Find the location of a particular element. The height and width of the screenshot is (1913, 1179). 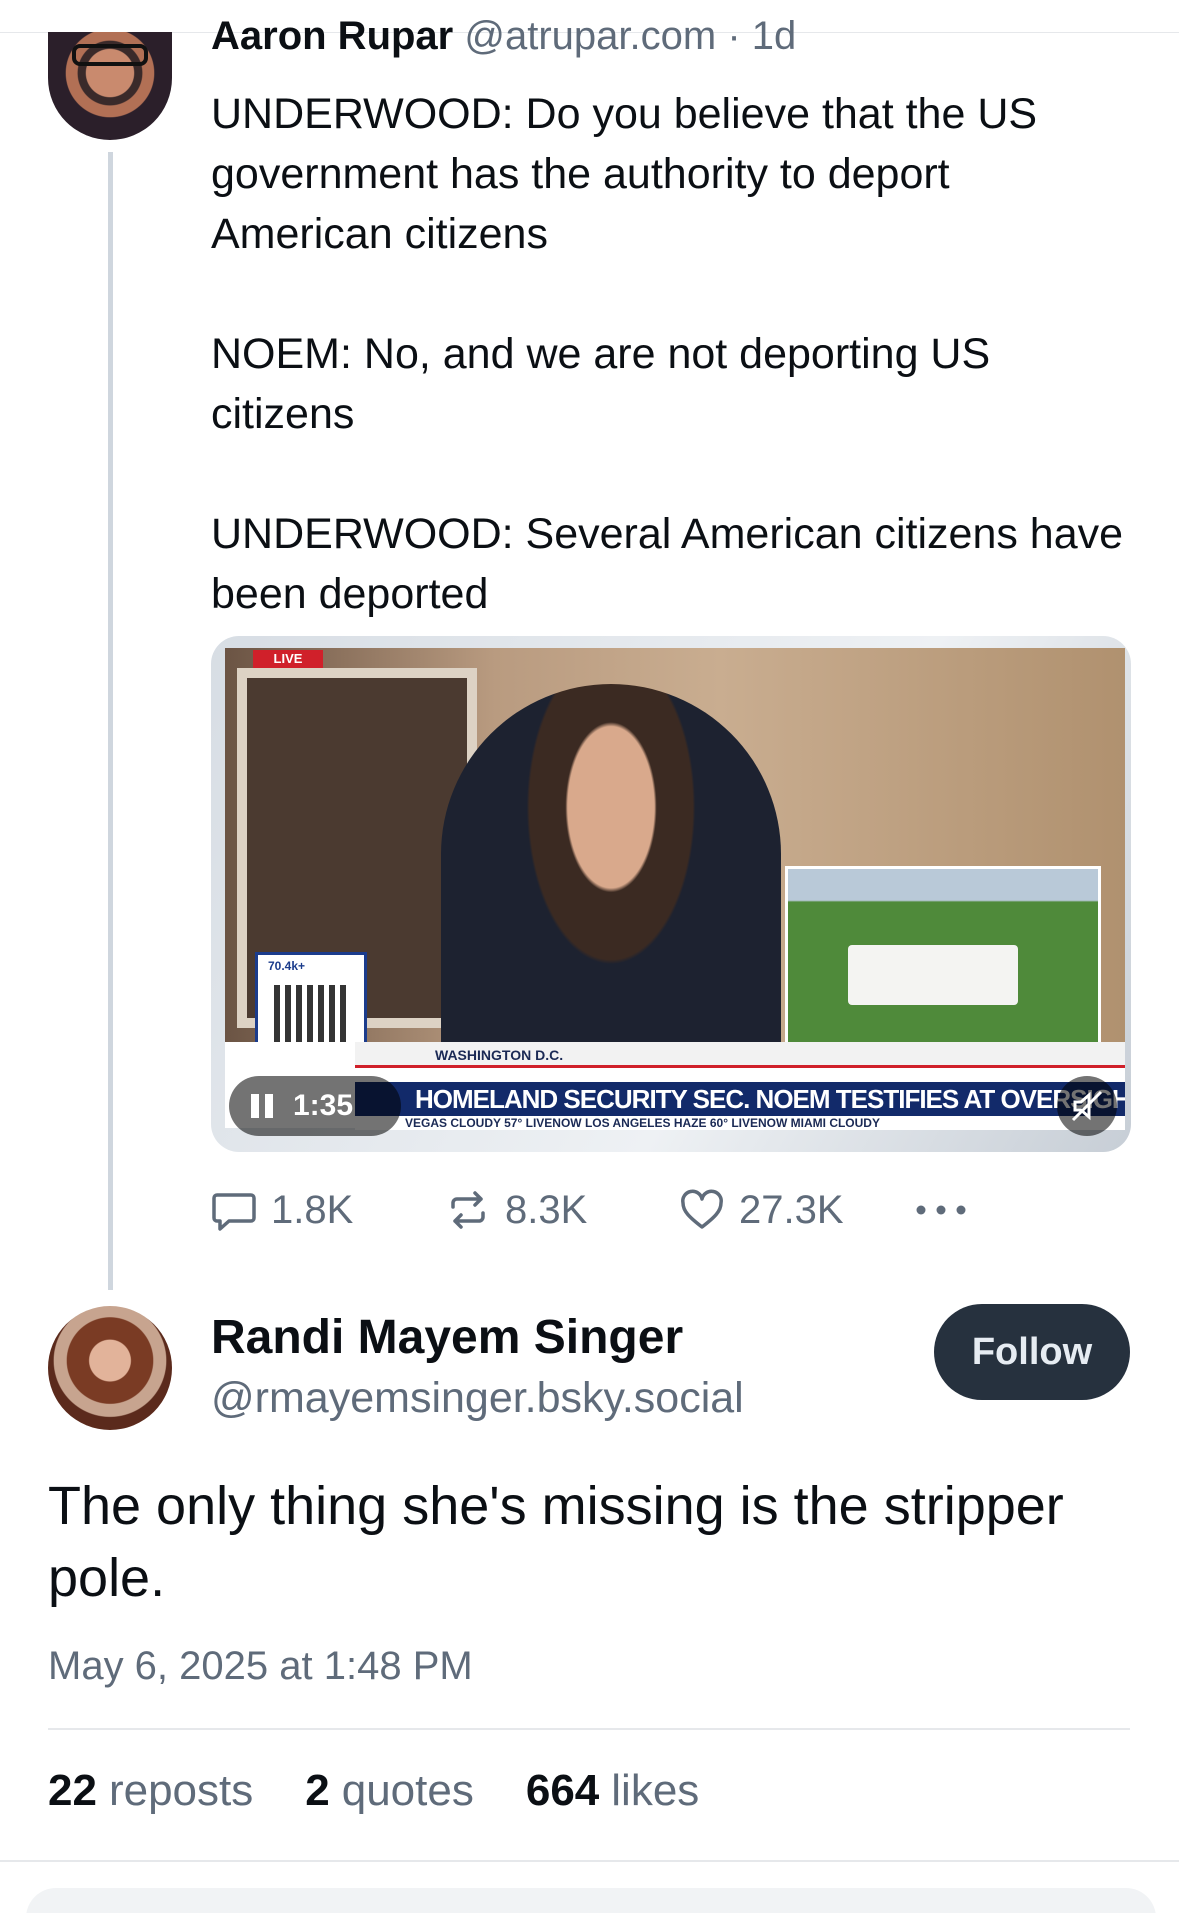

live-badge: LIVE is located at coordinates (288, 659).